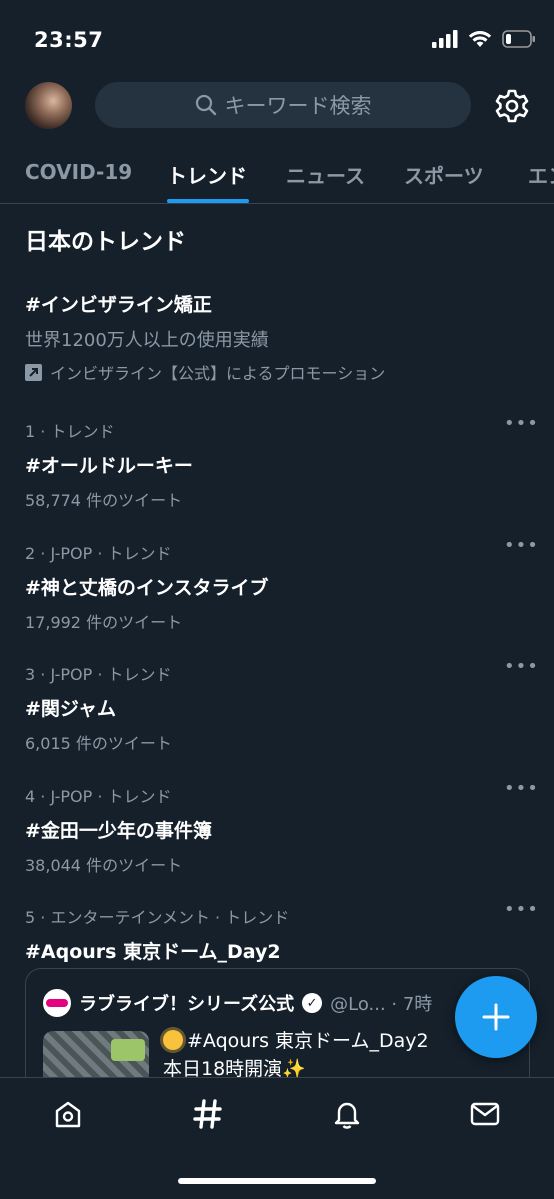  What do you see at coordinates (109, 466) in the screenshot?
I see `trend-name: #オールドルーキー` at bounding box center [109, 466].